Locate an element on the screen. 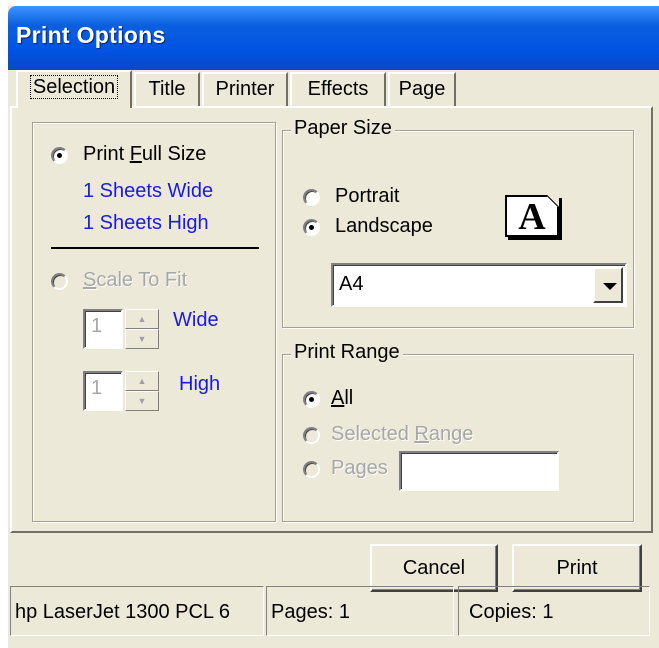 This screenshot has height=648, width=659. window-title: Print Options is located at coordinates (91, 35).